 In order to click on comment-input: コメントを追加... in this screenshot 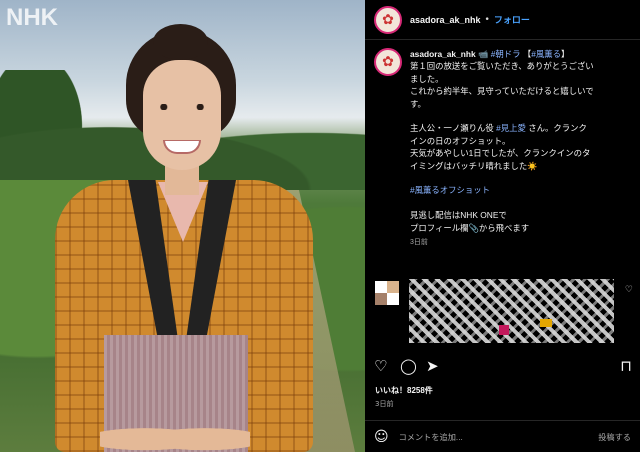, I will do `click(499, 437)`.